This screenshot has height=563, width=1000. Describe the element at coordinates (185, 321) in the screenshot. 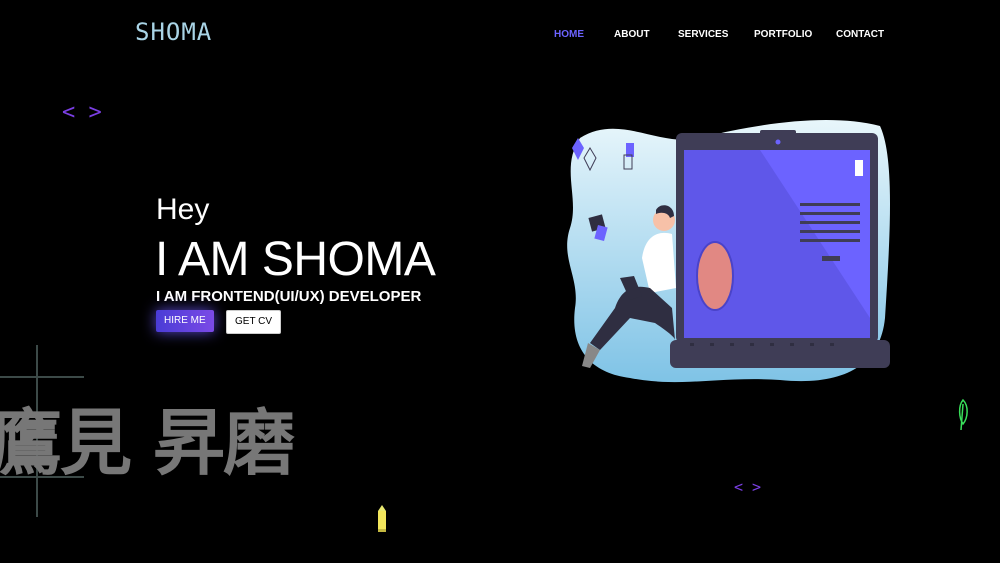

I see `hire-me-button: HIRE ME` at that location.